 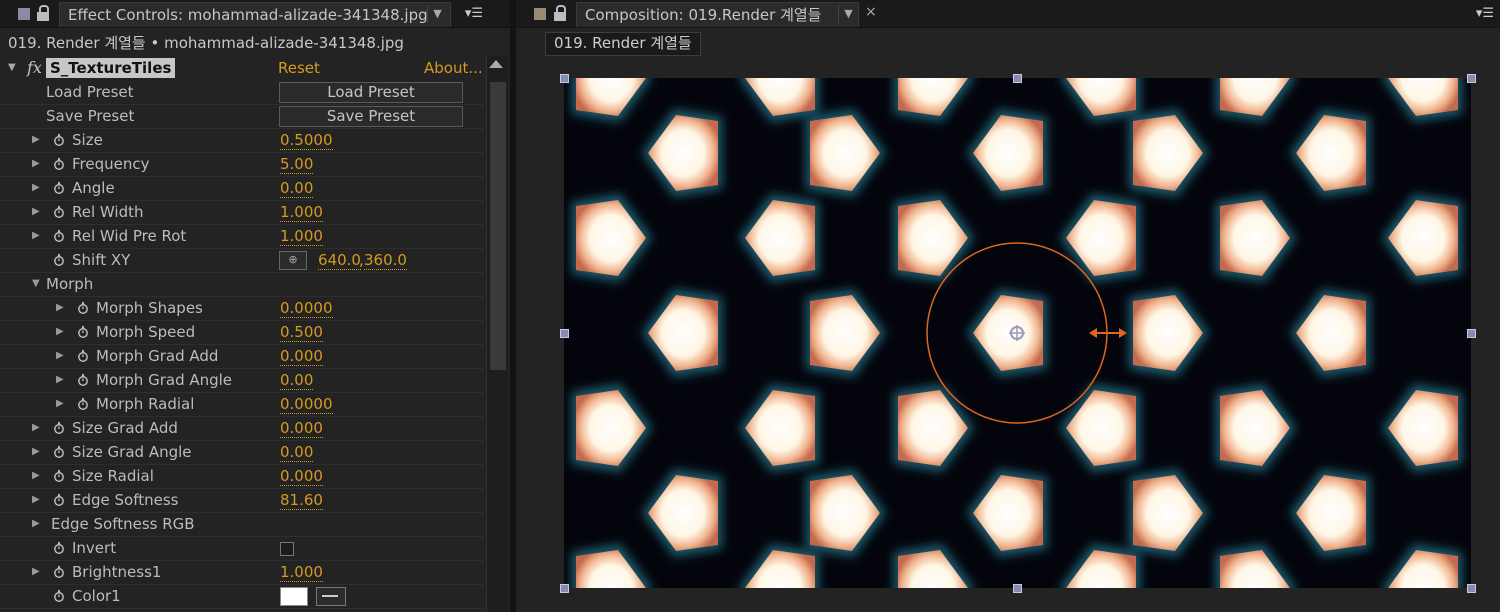 I want to click on tab-composition: Composition: 019.Render 계열들, so click(x=717, y=14).